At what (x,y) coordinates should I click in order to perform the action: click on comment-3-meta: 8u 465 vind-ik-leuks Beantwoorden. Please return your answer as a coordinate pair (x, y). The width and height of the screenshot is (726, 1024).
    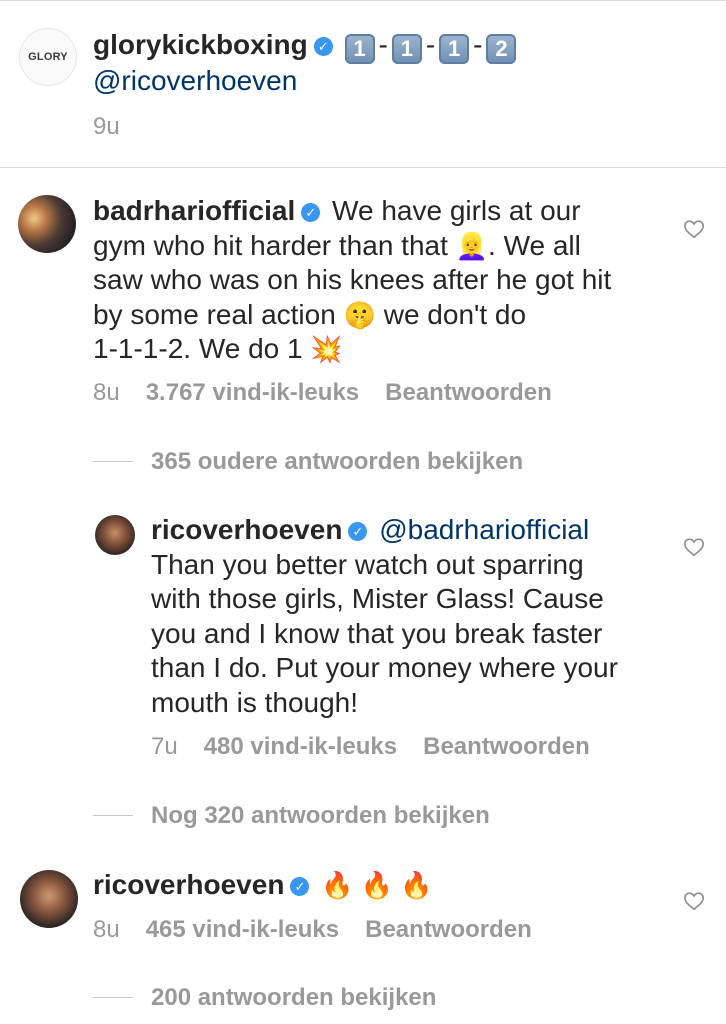
    Looking at the image, I should click on (325, 930).